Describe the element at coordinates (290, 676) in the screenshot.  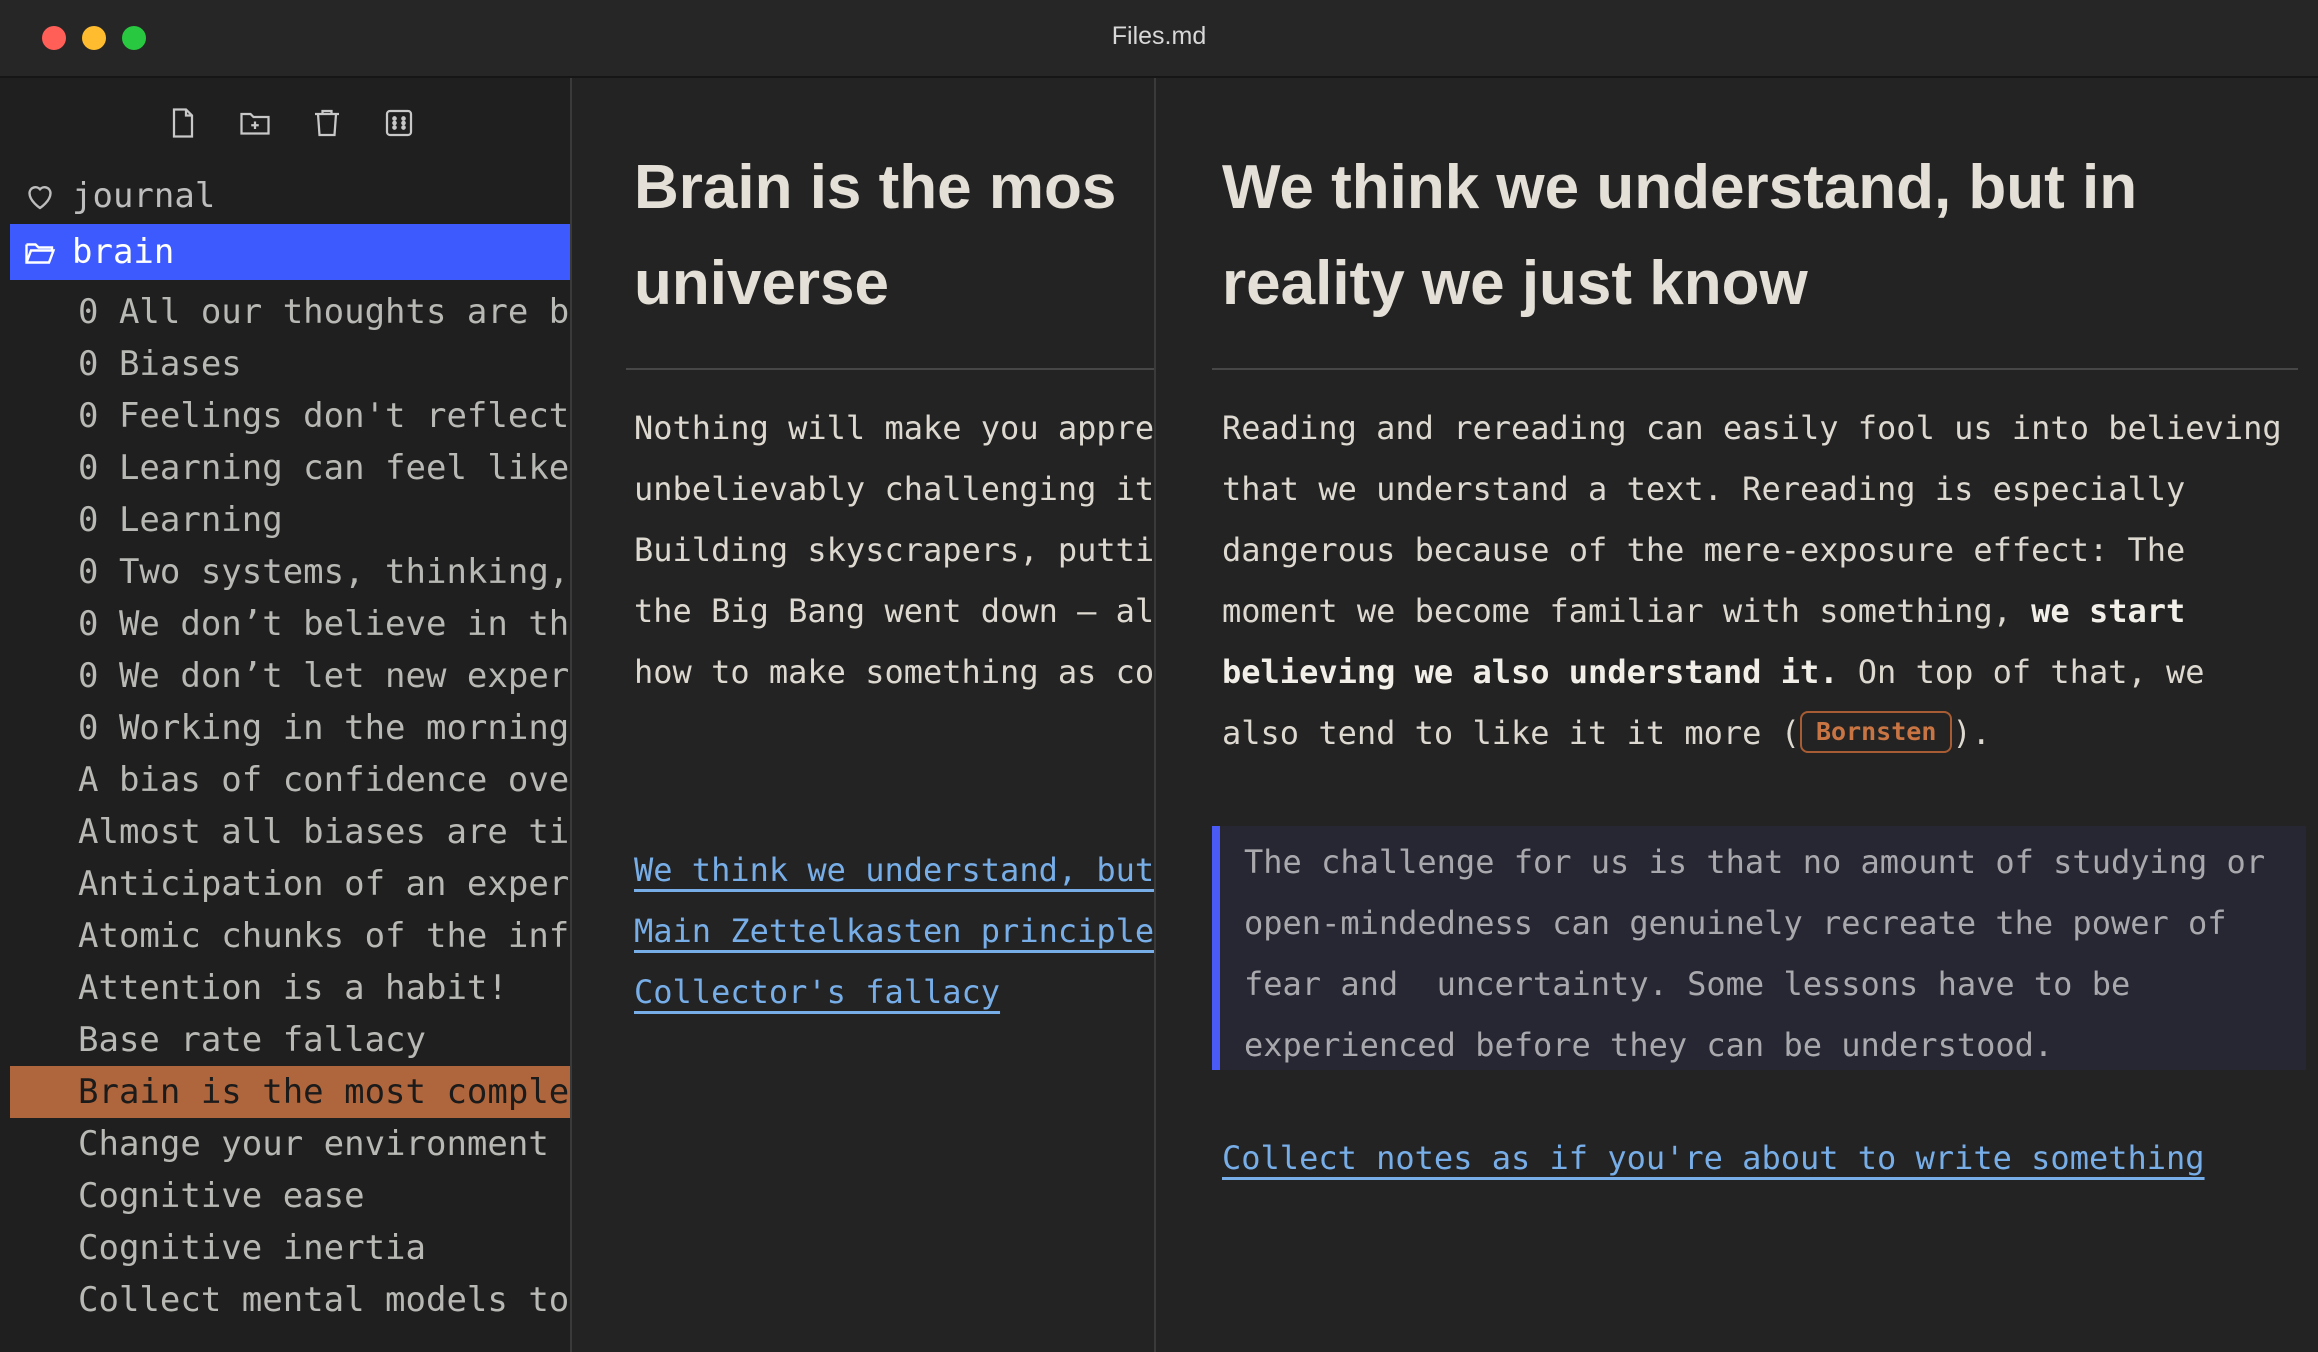
I see `file-item: 0 We don’t let new exper` at that location.